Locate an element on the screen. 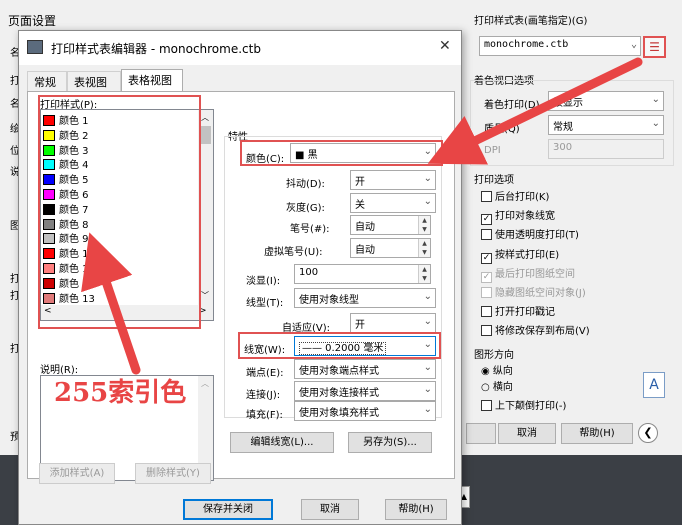  arrow-to-styles-list is located at coordinates (111, 303).